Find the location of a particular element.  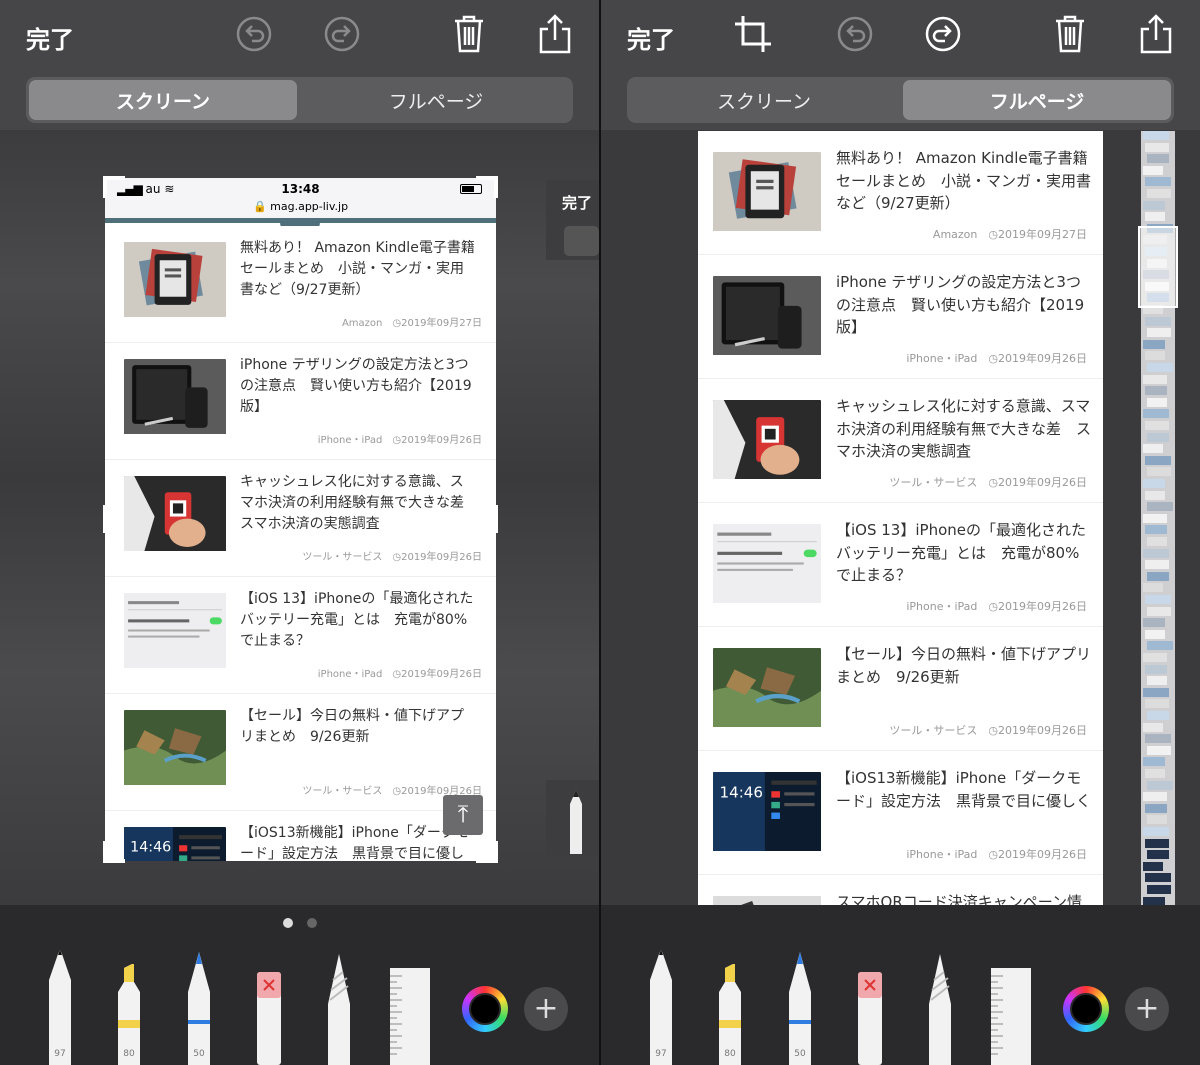

article-category: iPhone・iPad is located at coordinates (942, 358).